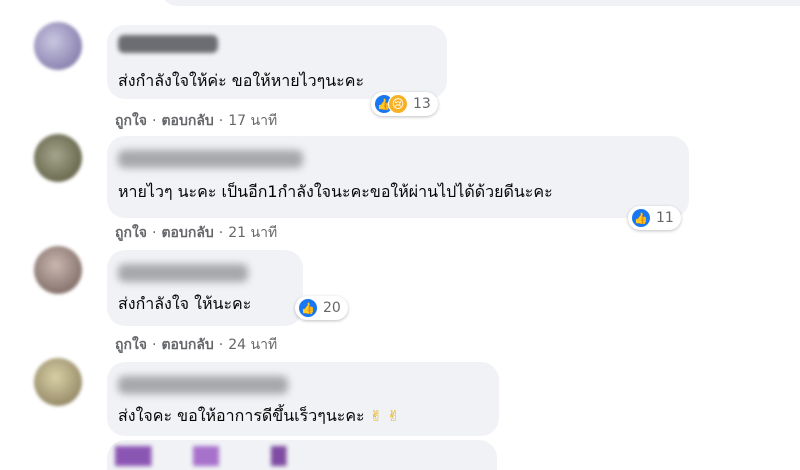 The width and height of the screenshot is (800, 470). Describe the element at coordinates (252, 345) in the screenshot. I see `timestamp: 24 นาที` at that location.